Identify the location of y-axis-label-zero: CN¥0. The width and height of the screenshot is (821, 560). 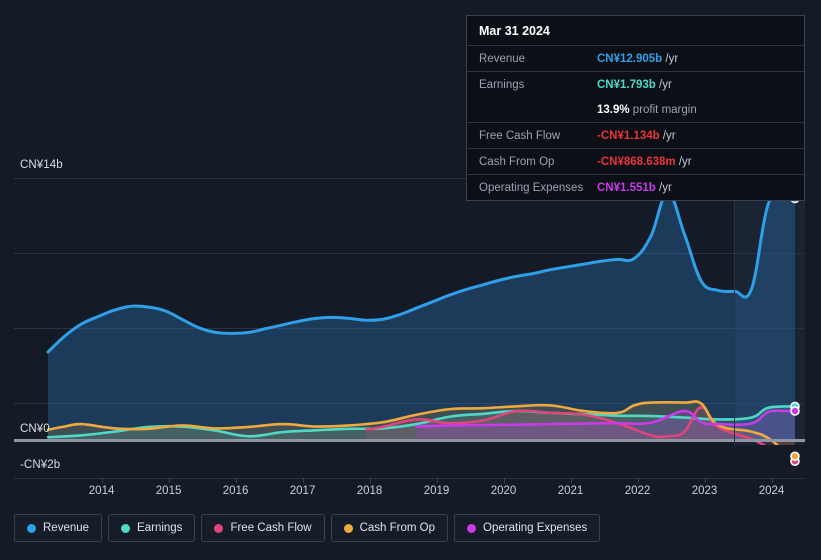
(35, 429).